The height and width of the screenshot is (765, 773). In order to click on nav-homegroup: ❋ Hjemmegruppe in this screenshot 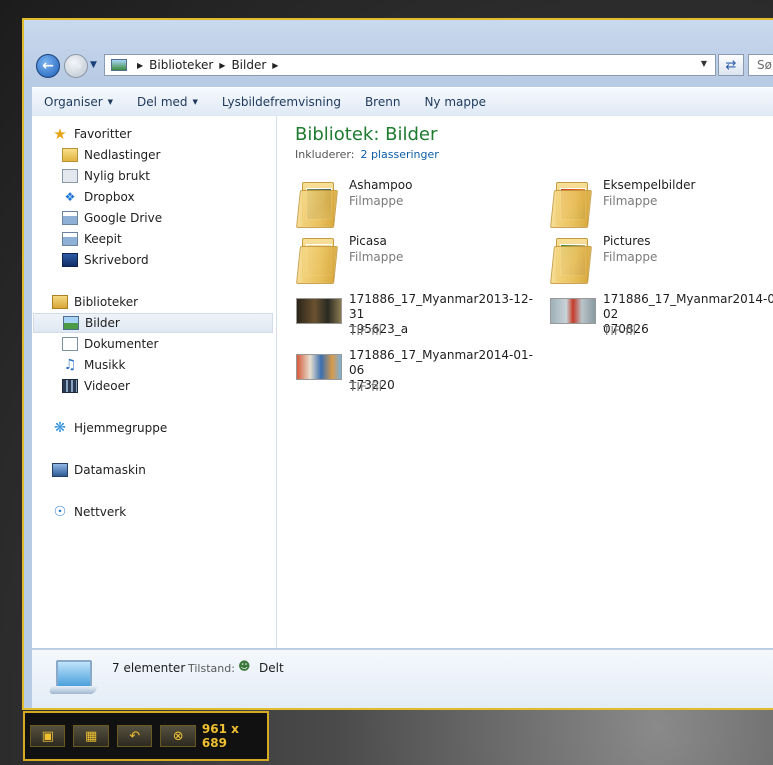, I will do `click(109, 428)`.